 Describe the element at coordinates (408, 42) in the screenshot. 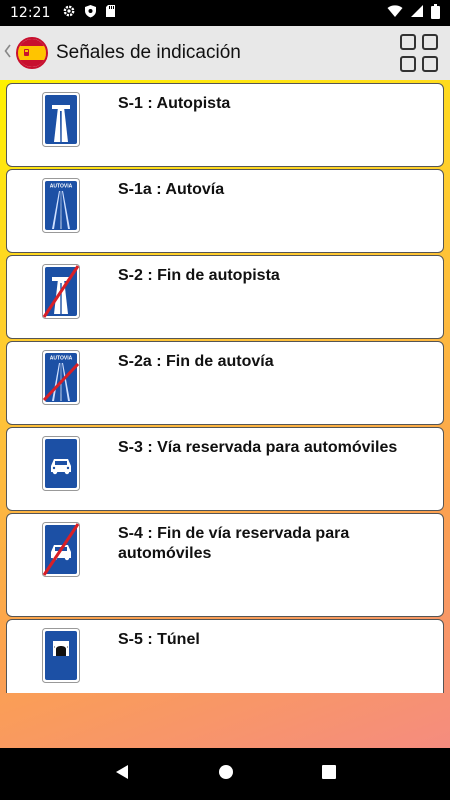

I see `grid-icon` at that location.